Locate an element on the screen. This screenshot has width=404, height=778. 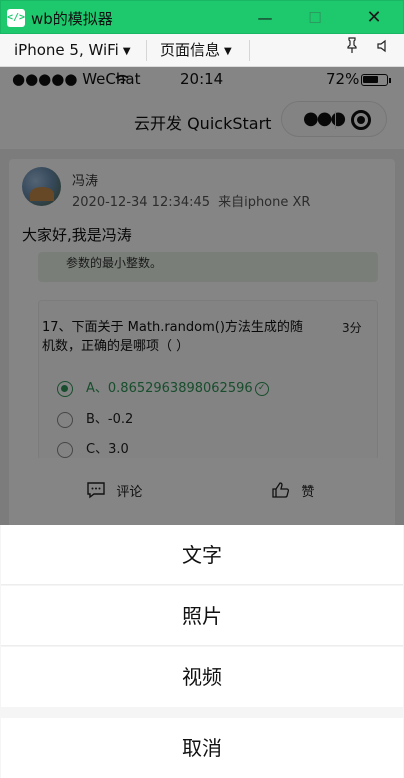
app-code-icon: </> is located at coordinates (16, 18).